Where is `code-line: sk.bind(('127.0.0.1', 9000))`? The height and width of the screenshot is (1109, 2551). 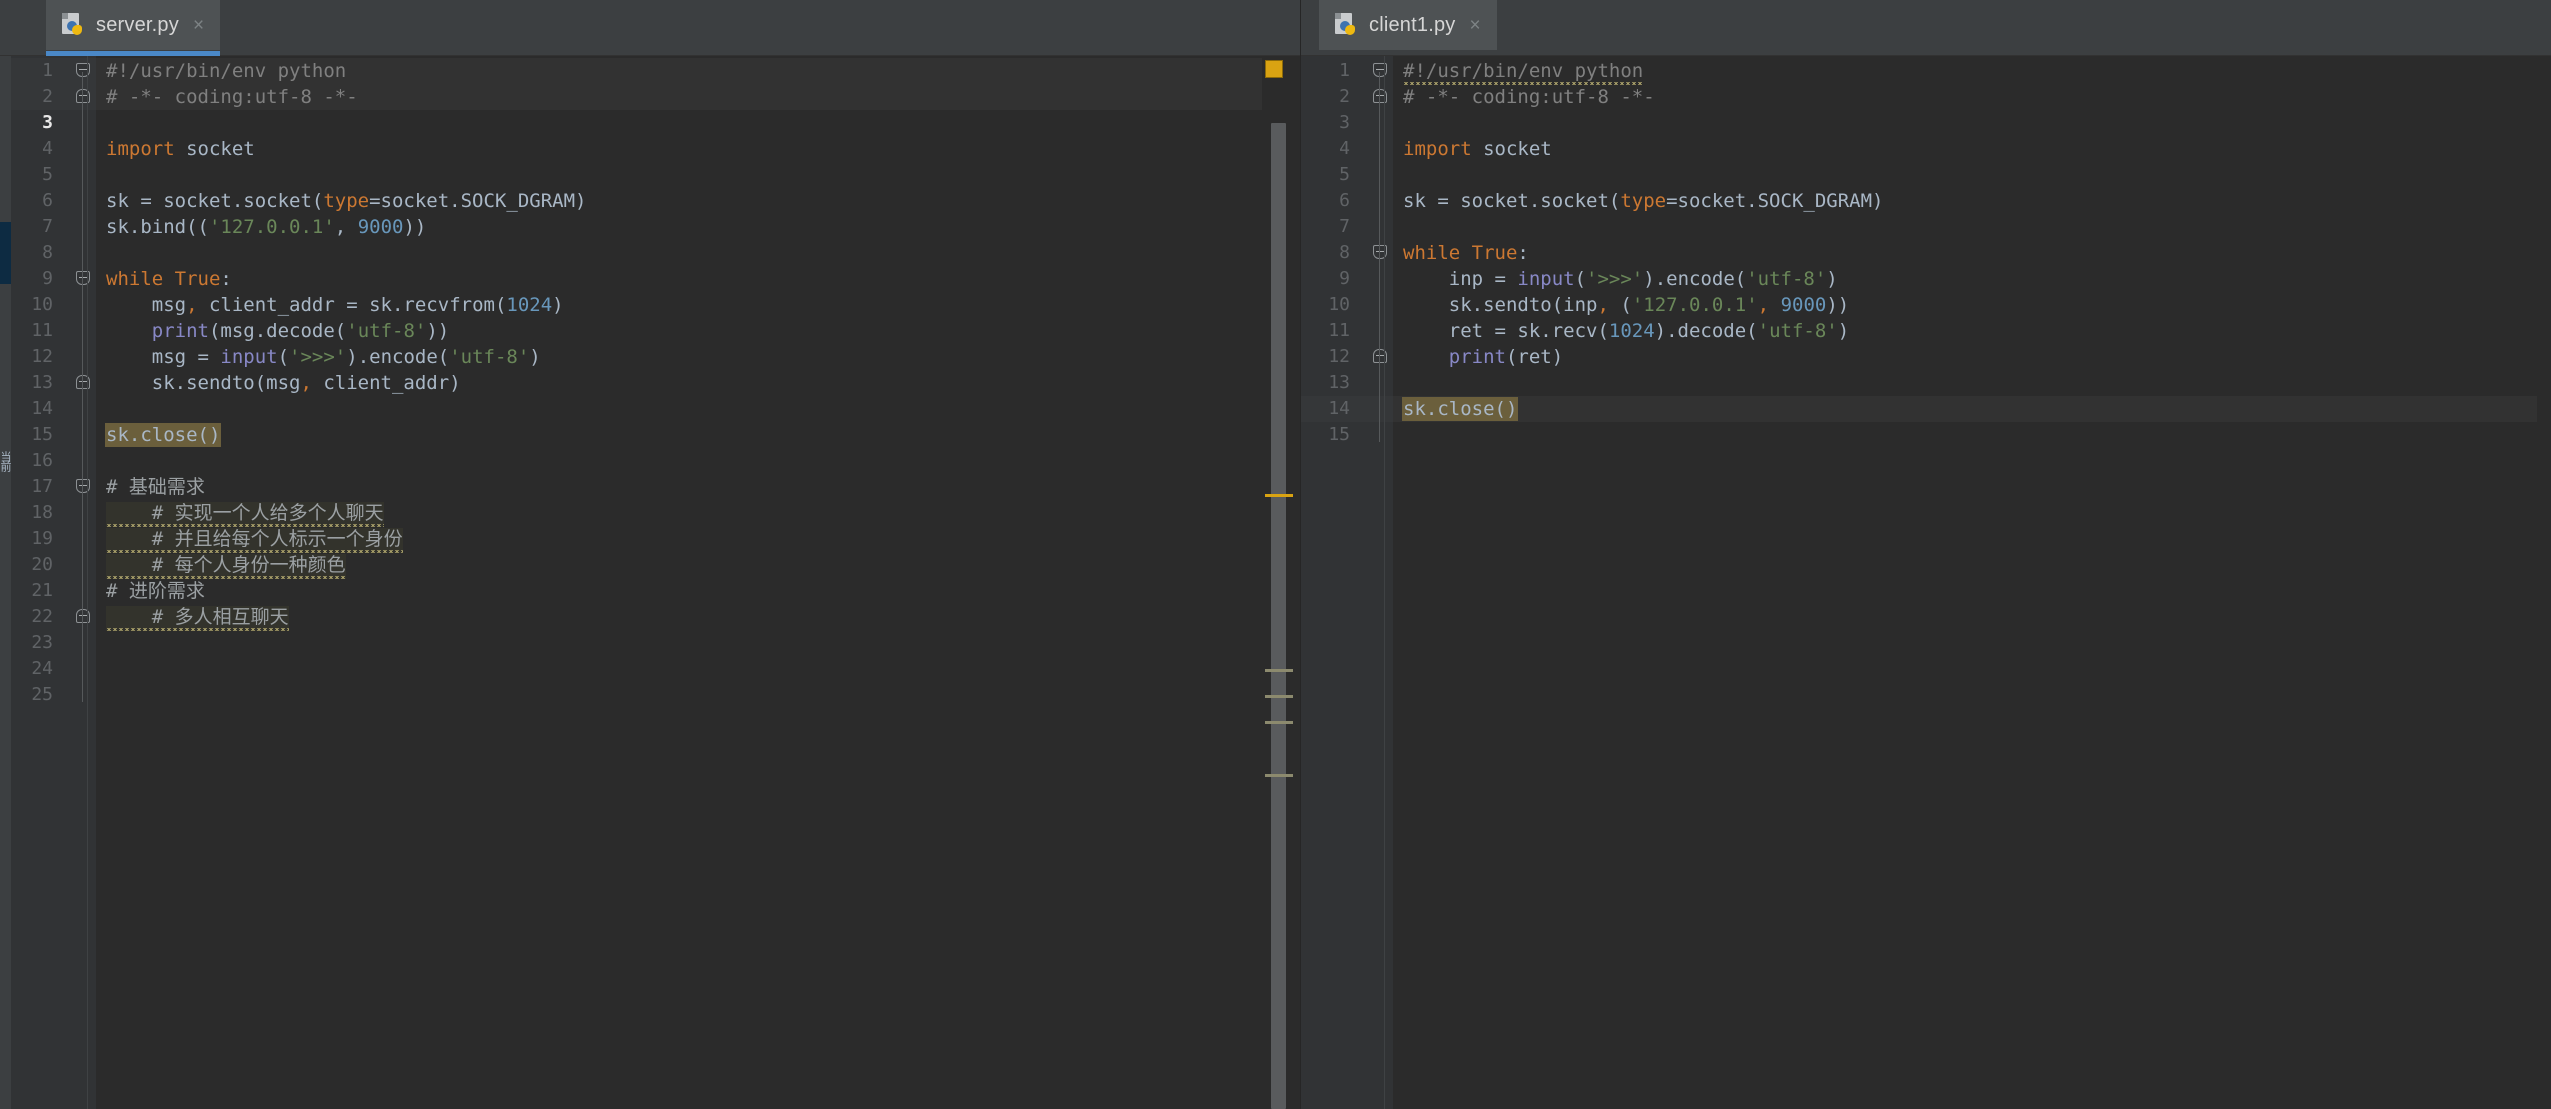 code-line: sk.bind(('127.0.0.1', 9000)) is located at coordinates (698, 227).